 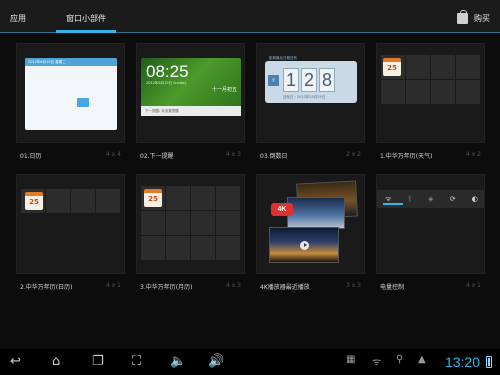 I want to click on widget-preview: 距离最后日期还有 天 1 2 8 目标日 : 2012年03月25日, so click(x=310, y=93).